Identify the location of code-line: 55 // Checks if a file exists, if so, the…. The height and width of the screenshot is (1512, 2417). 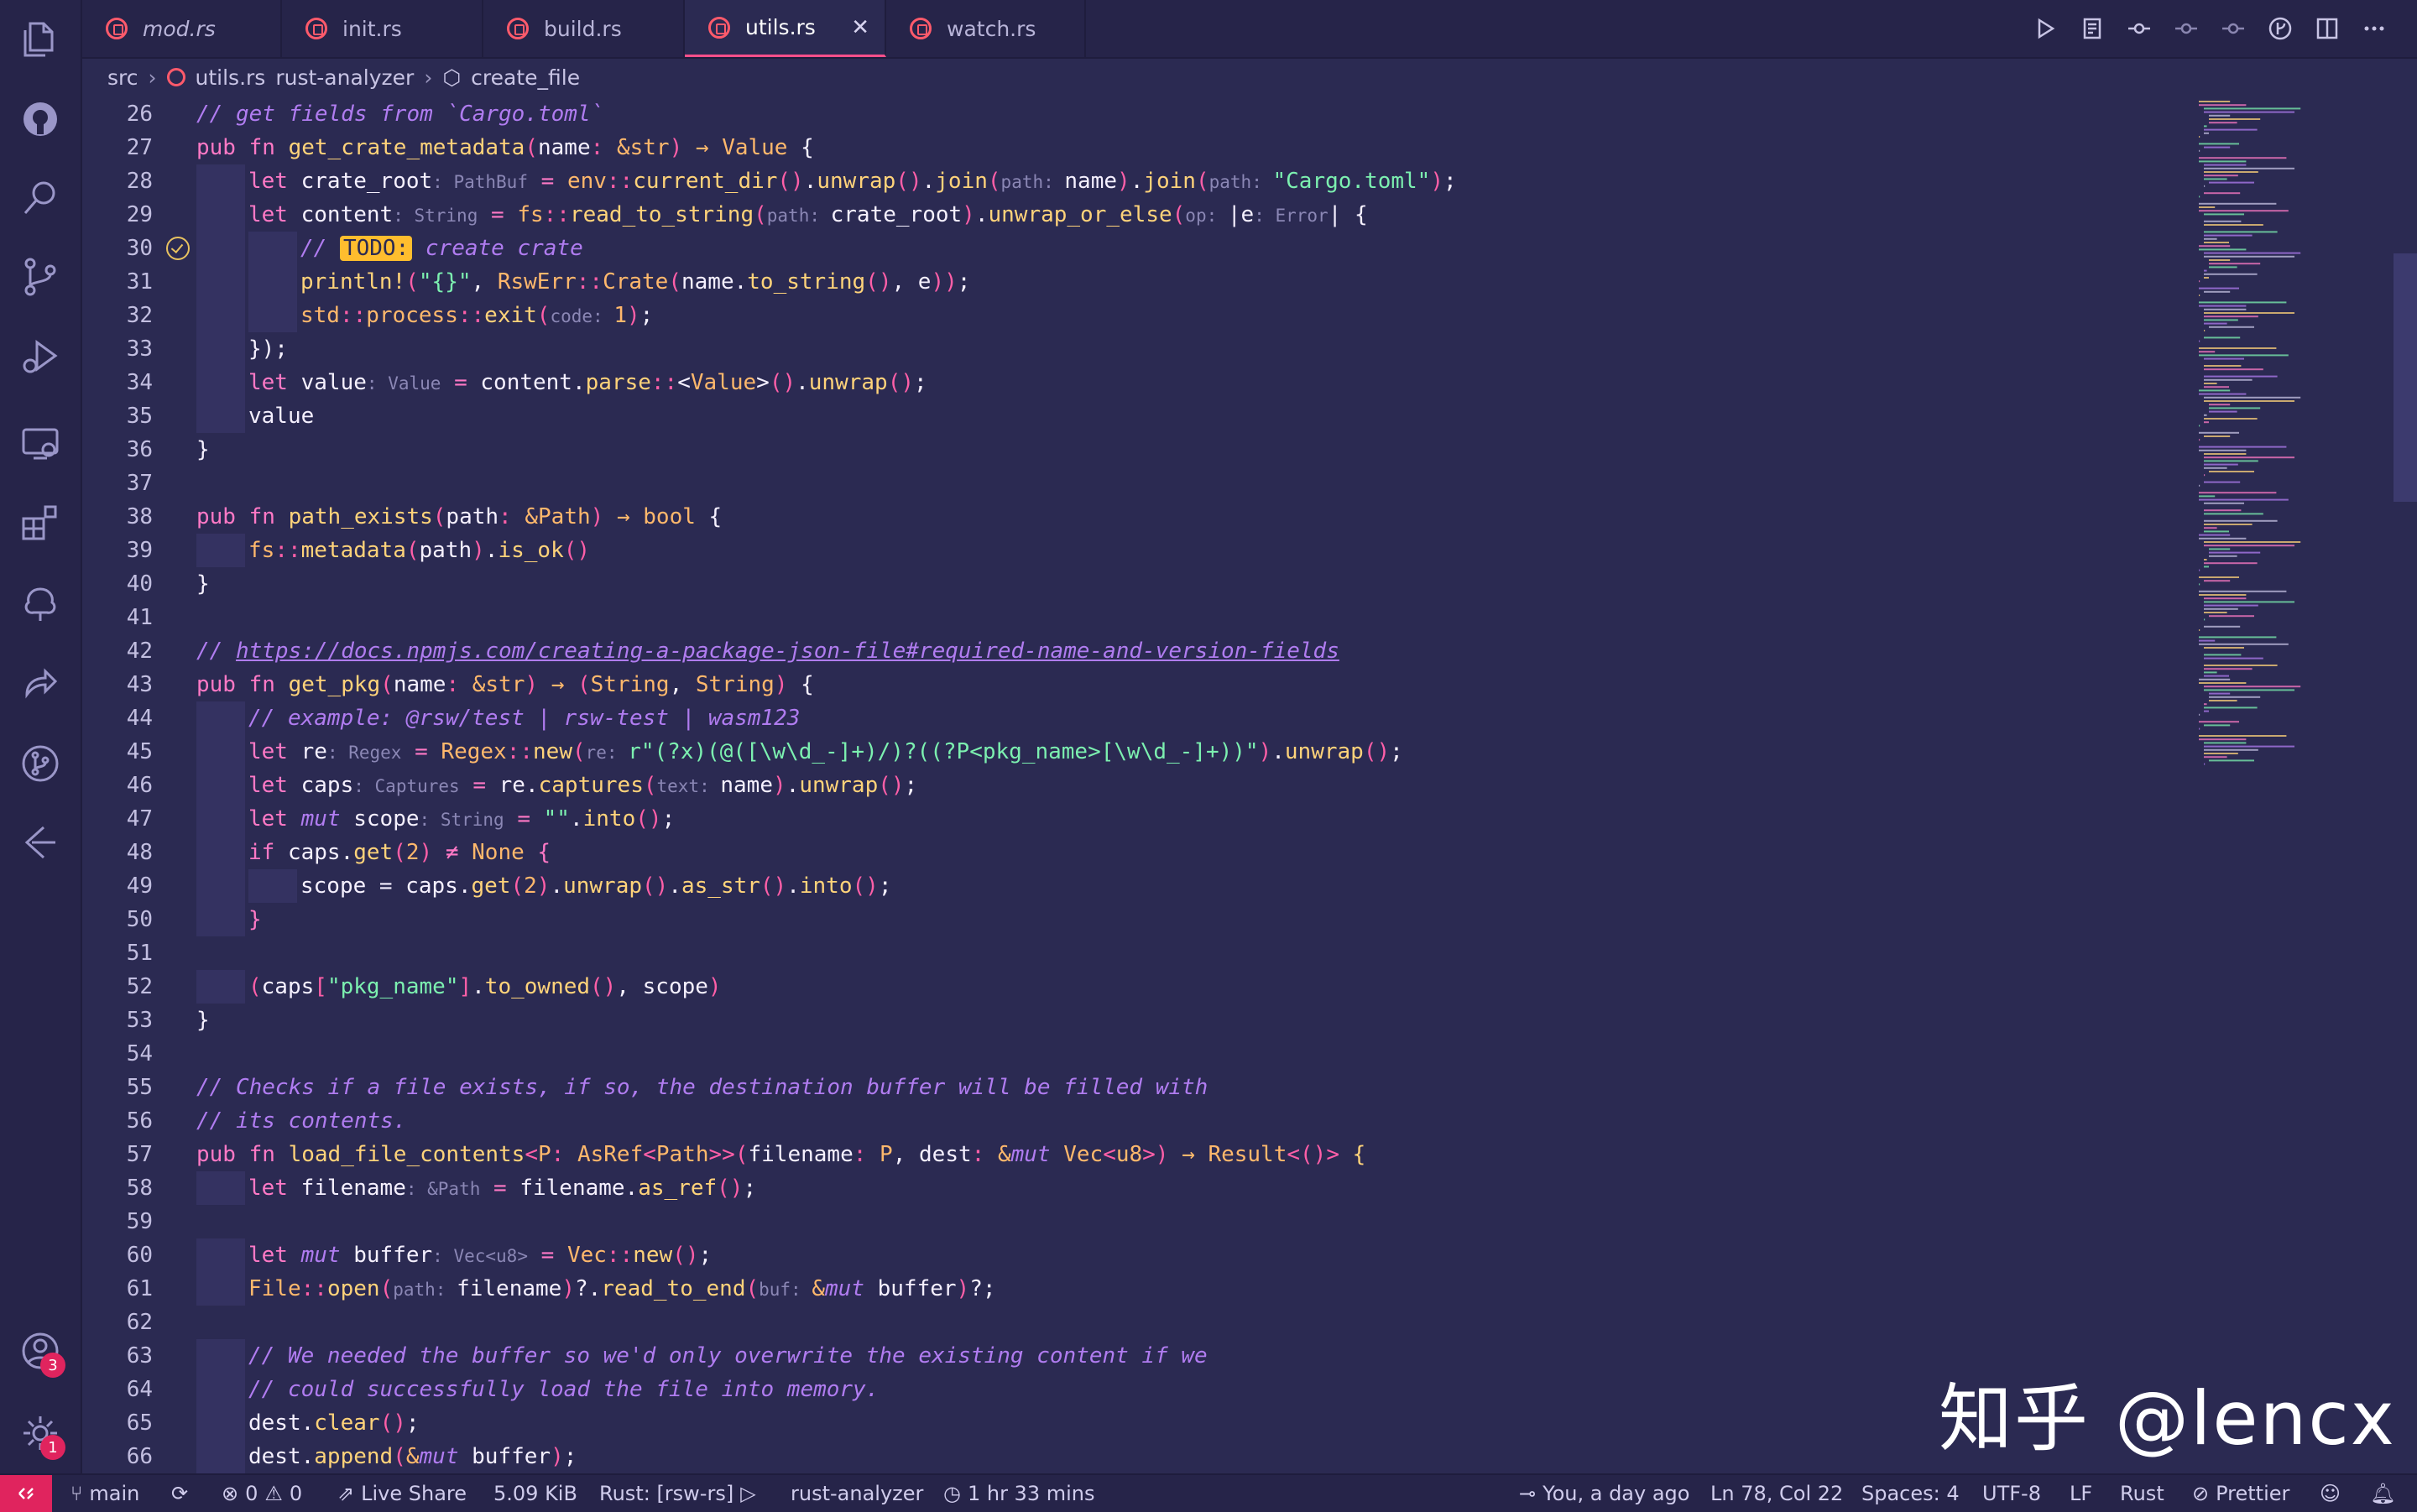
(1139, 1087).